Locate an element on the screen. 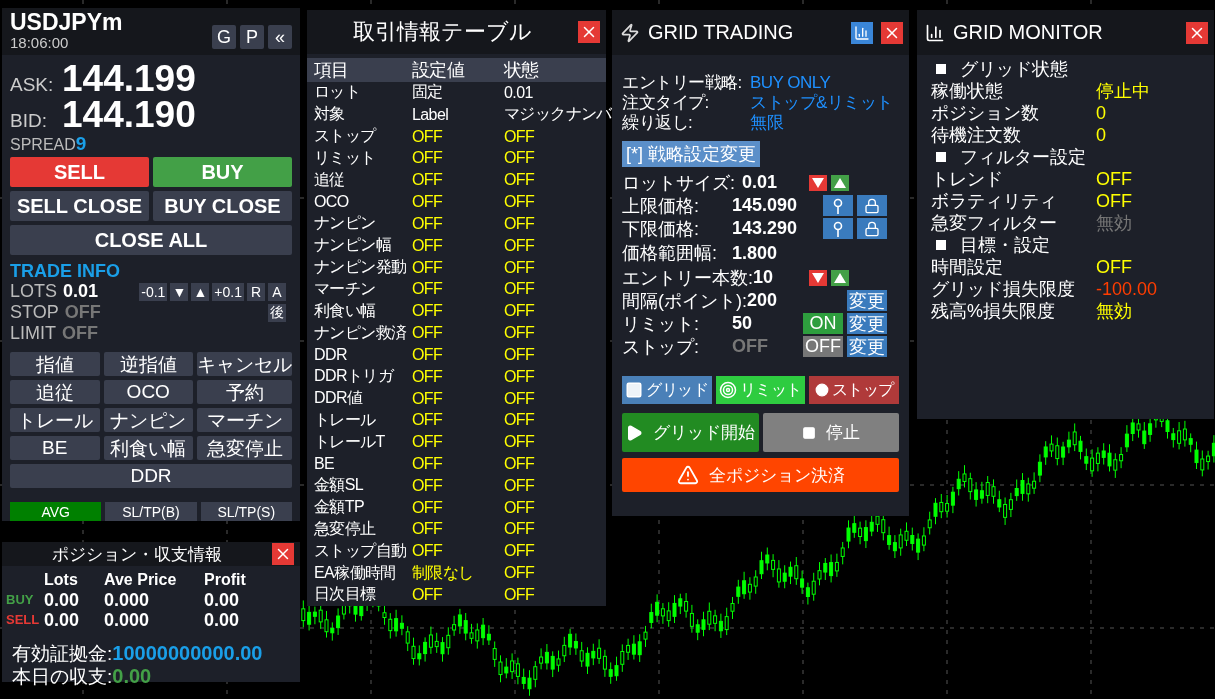 Image resolution: width=1215 pixels, height=699 pixels. lots-value: 0.01 is located at coordinates (81, 291).